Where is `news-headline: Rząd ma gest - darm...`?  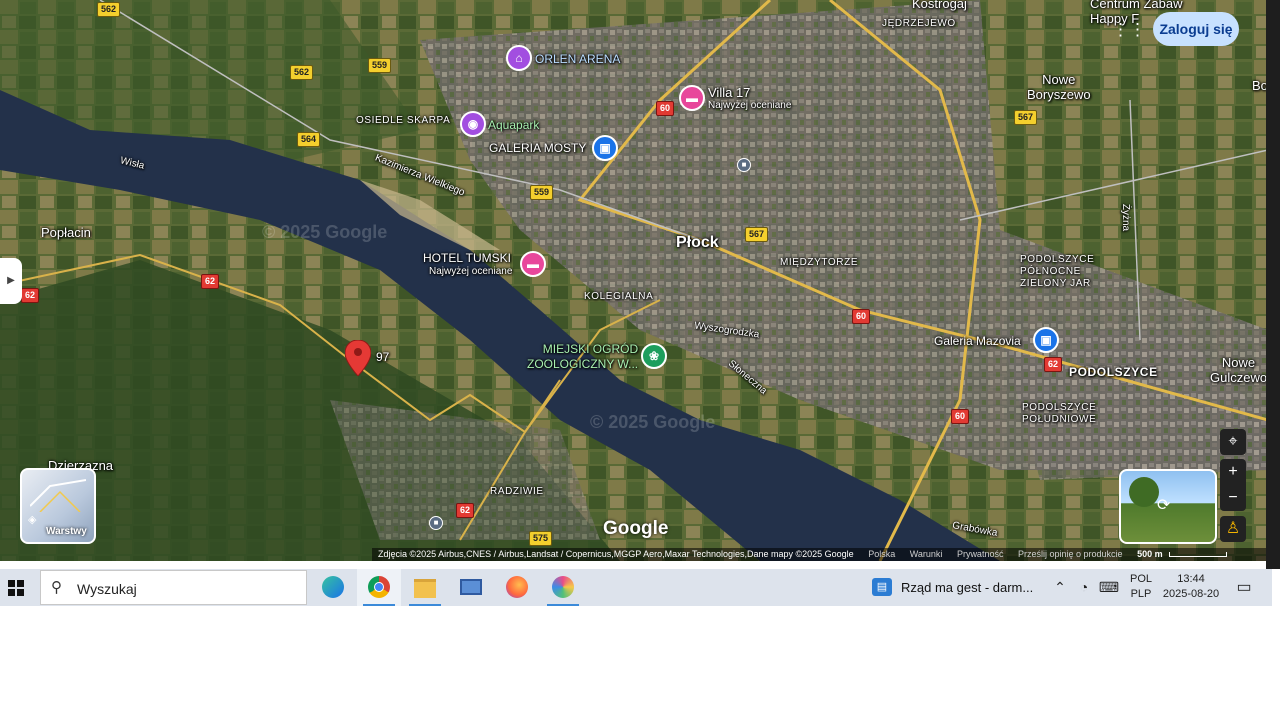 news-headline: Rząd ma gest - darm... is located at coordinates (967, 587).